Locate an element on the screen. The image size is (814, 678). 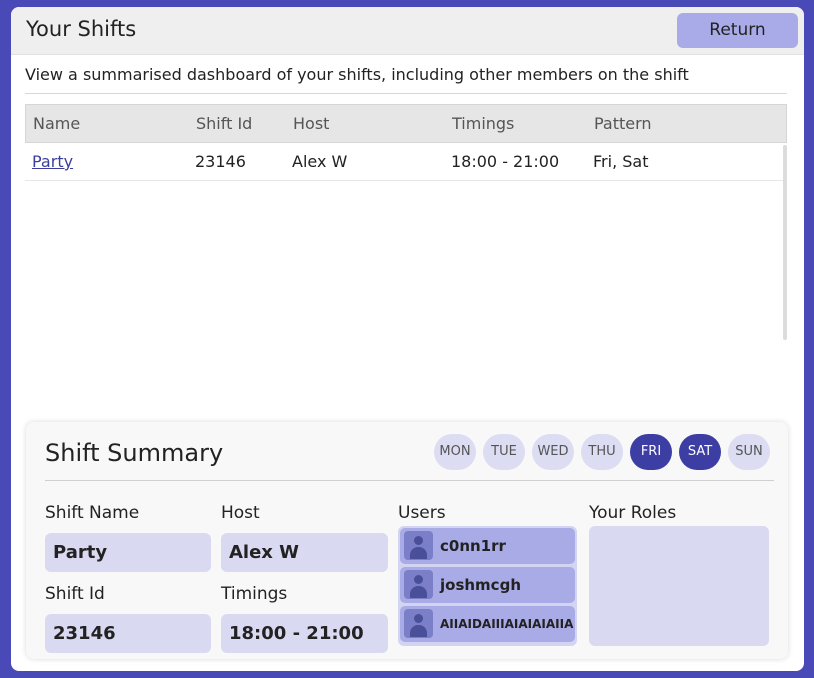
column-header-name: Name is located at coordinates (57, 123).